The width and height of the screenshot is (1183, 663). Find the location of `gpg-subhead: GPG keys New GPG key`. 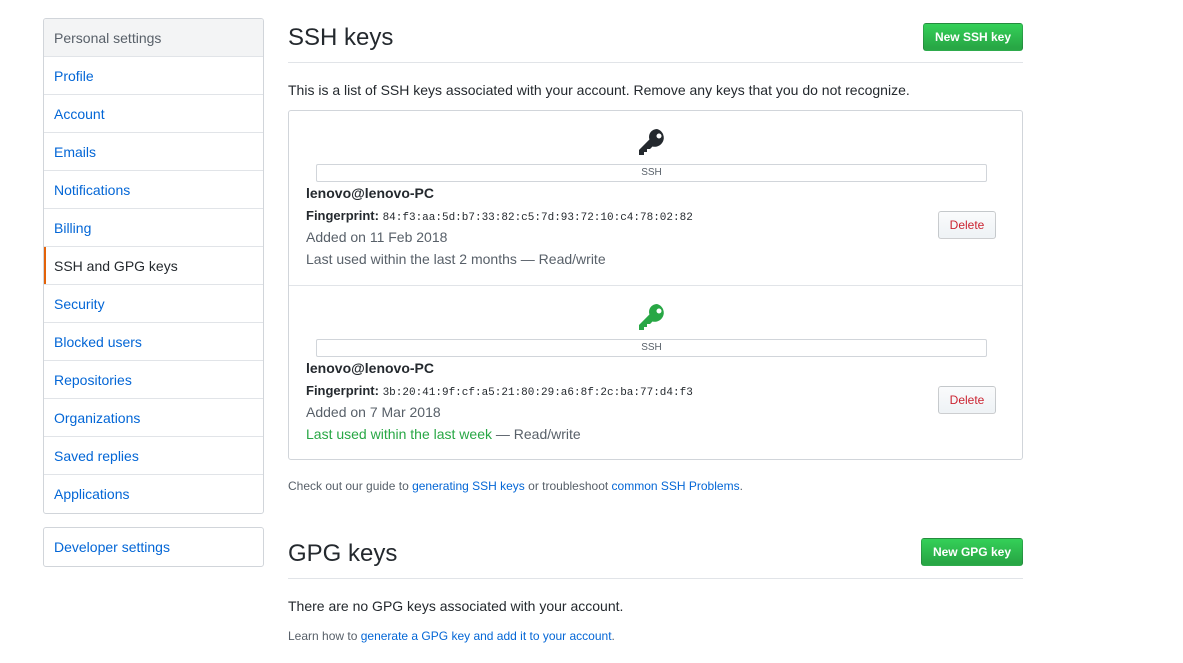

gpg-subhead: GPG keys New GPG key is located at coordinates (655, 547).